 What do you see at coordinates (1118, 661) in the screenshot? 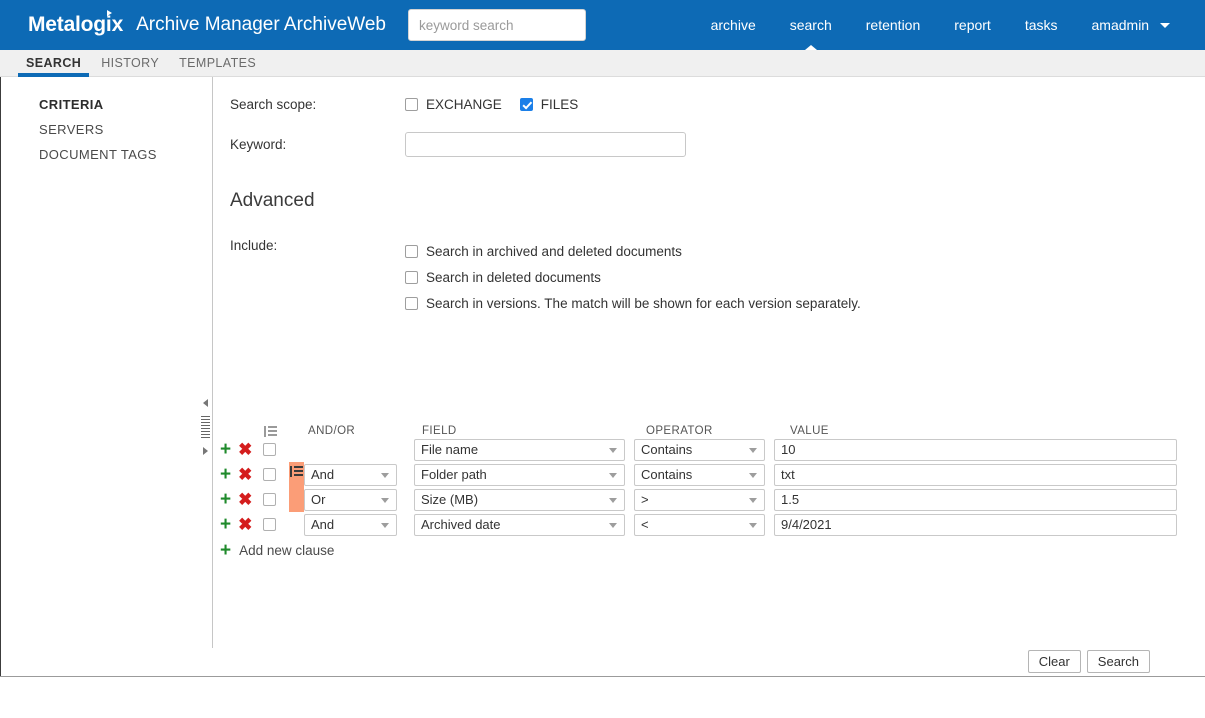
I see `search-button: Search` at bounding box center [1118, 661].